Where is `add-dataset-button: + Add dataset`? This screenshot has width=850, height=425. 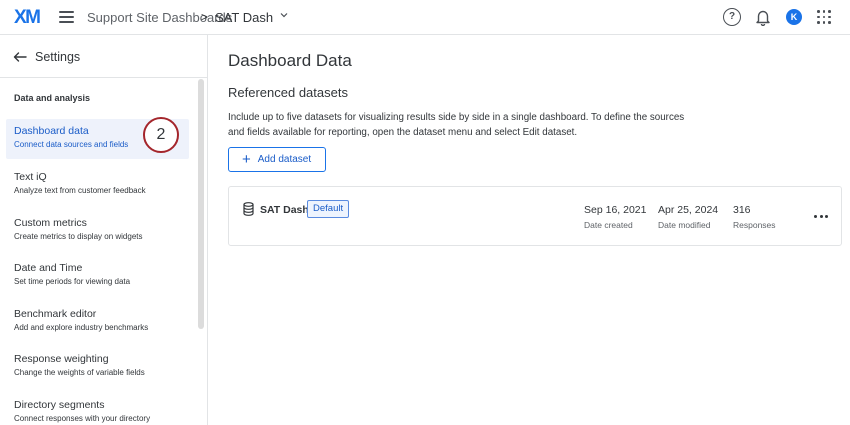
add-dataset-button: + Add dataset is located at coordinates (277, 159).